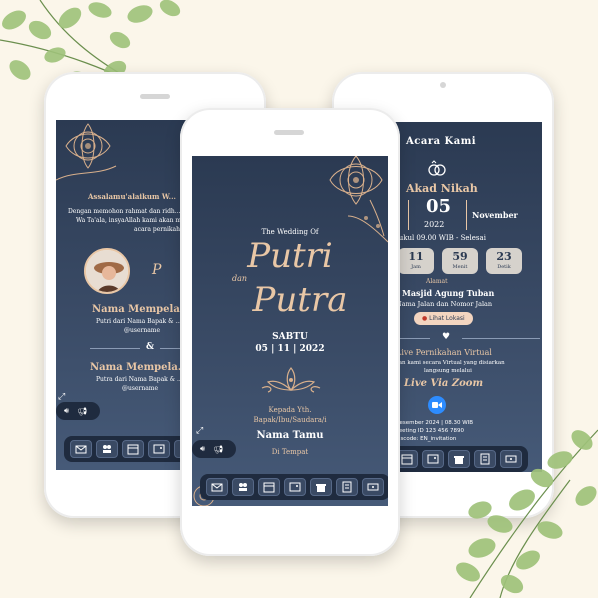 The height and width of the screenshot is (598, 598). What do you see at coordinates (416, 256) in the screenshot?
I see `countdown-hours-value: 11` at bounding box center [416, 256].